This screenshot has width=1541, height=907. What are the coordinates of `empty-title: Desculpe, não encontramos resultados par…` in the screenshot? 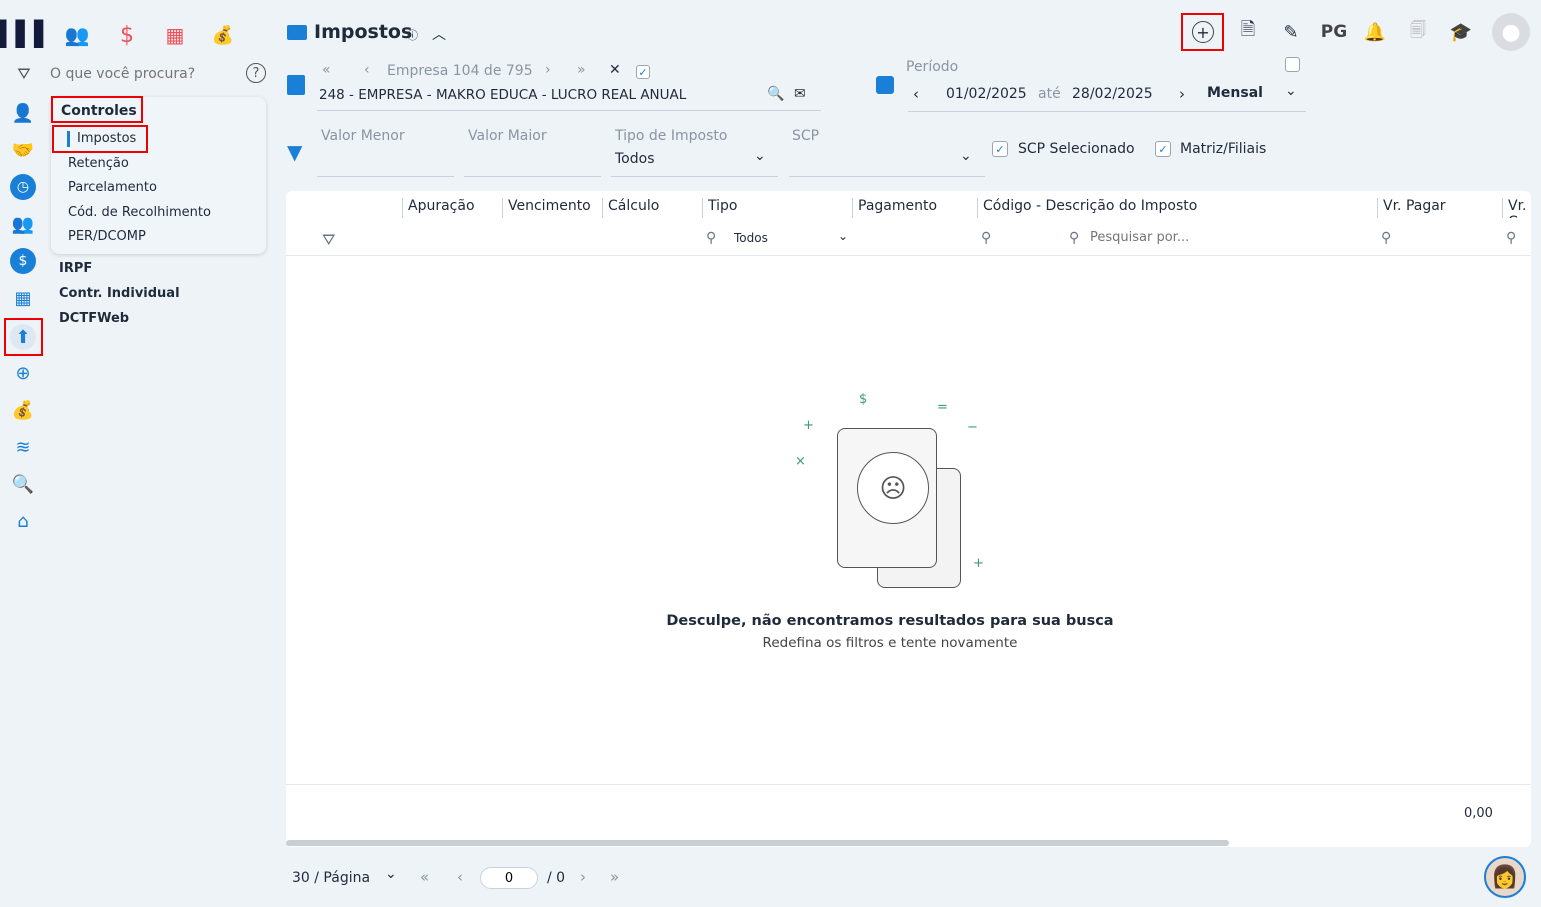 It's located at (890, 621).